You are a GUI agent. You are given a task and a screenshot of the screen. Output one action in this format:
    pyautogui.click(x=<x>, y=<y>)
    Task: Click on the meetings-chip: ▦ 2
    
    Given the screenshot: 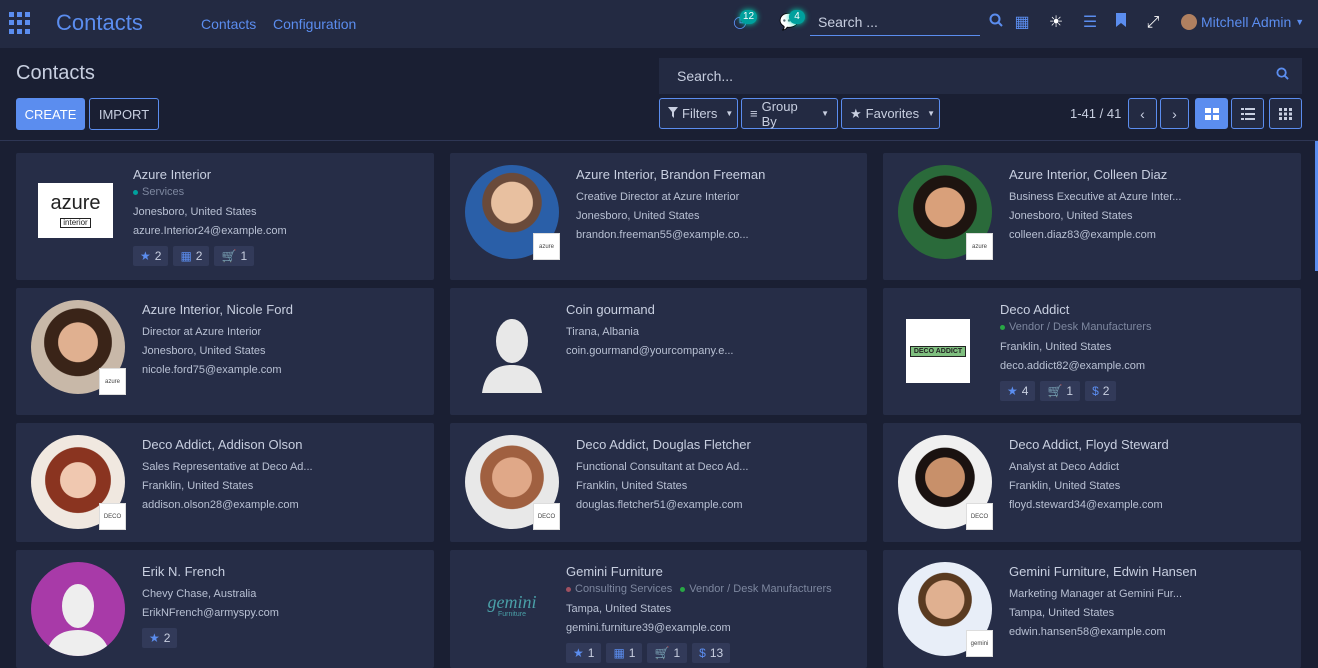 What is the action you would take?
    pyautogui.click(x=191, y=256)
    